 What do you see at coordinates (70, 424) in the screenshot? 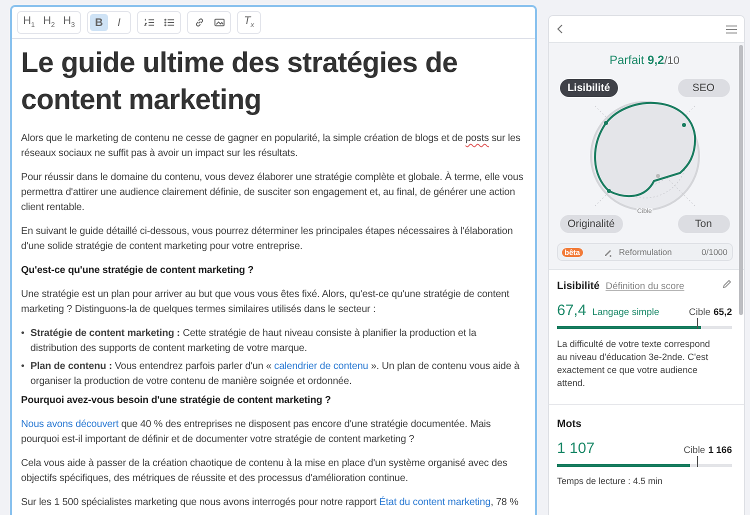
I see `inline-link: Nous avons découvert` at bounding box center [70, 424].